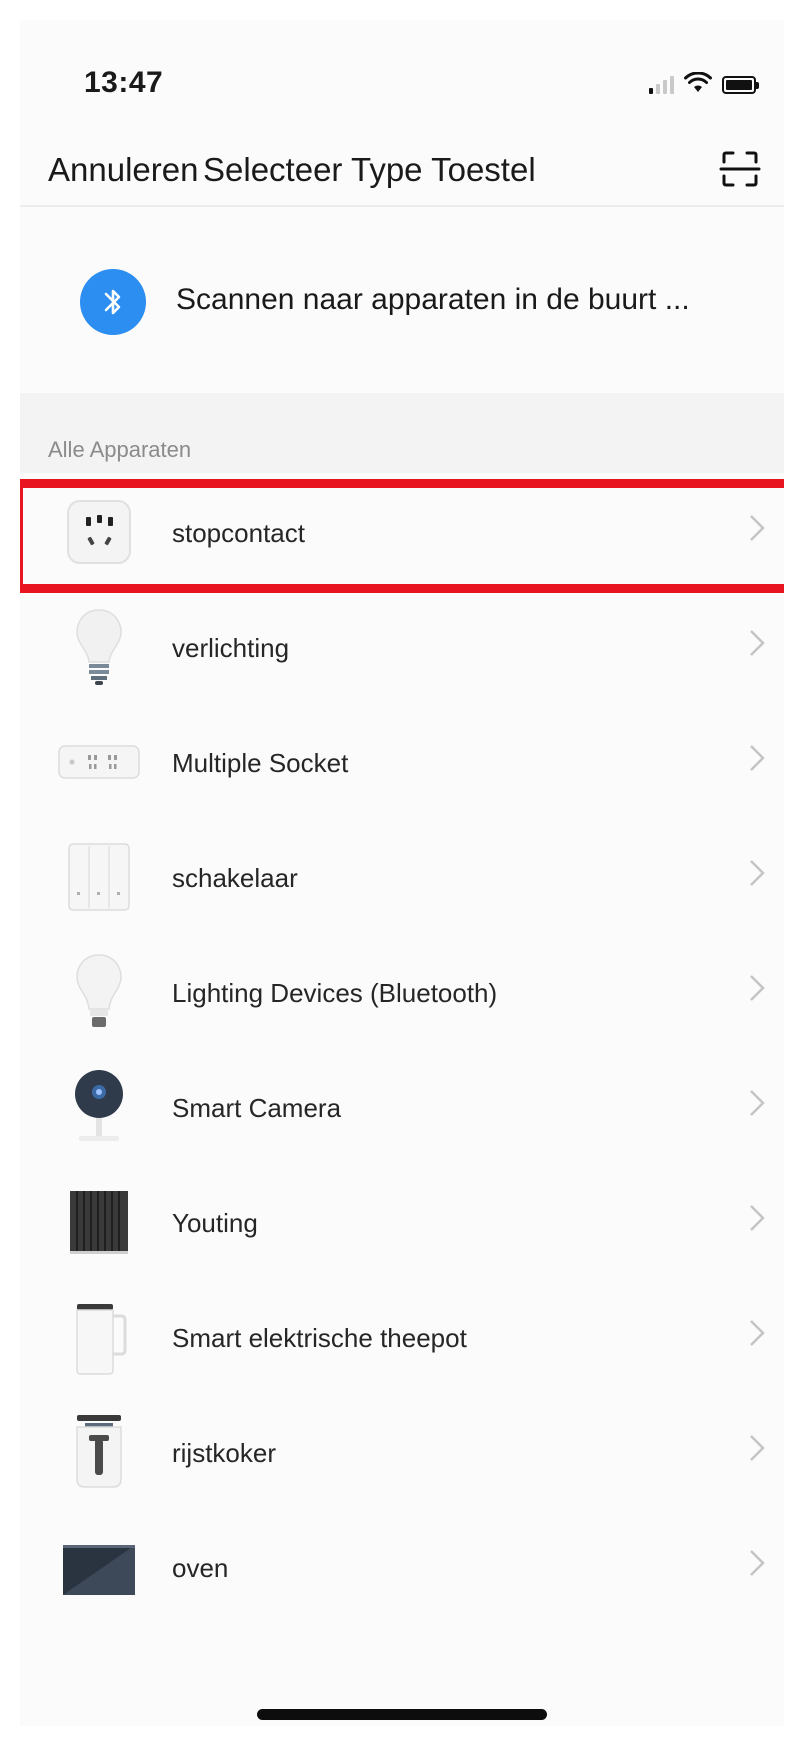 This screenshot has width=796, height=1746. Describe the element at coordinates (124, 82) in the screenshot. I see `status-time: 13:47` at that location.